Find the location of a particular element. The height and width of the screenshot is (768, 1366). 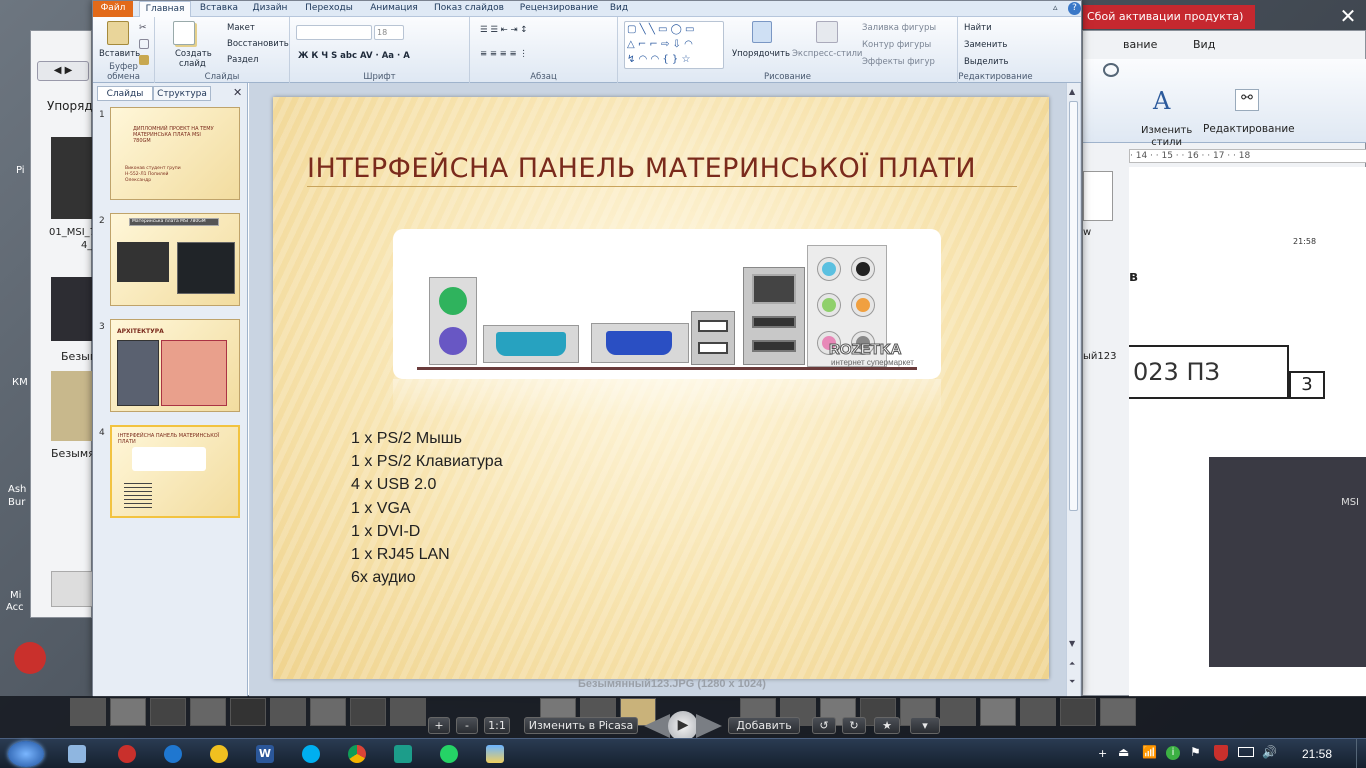

explorer-icon is located at coordinates (77, 754).